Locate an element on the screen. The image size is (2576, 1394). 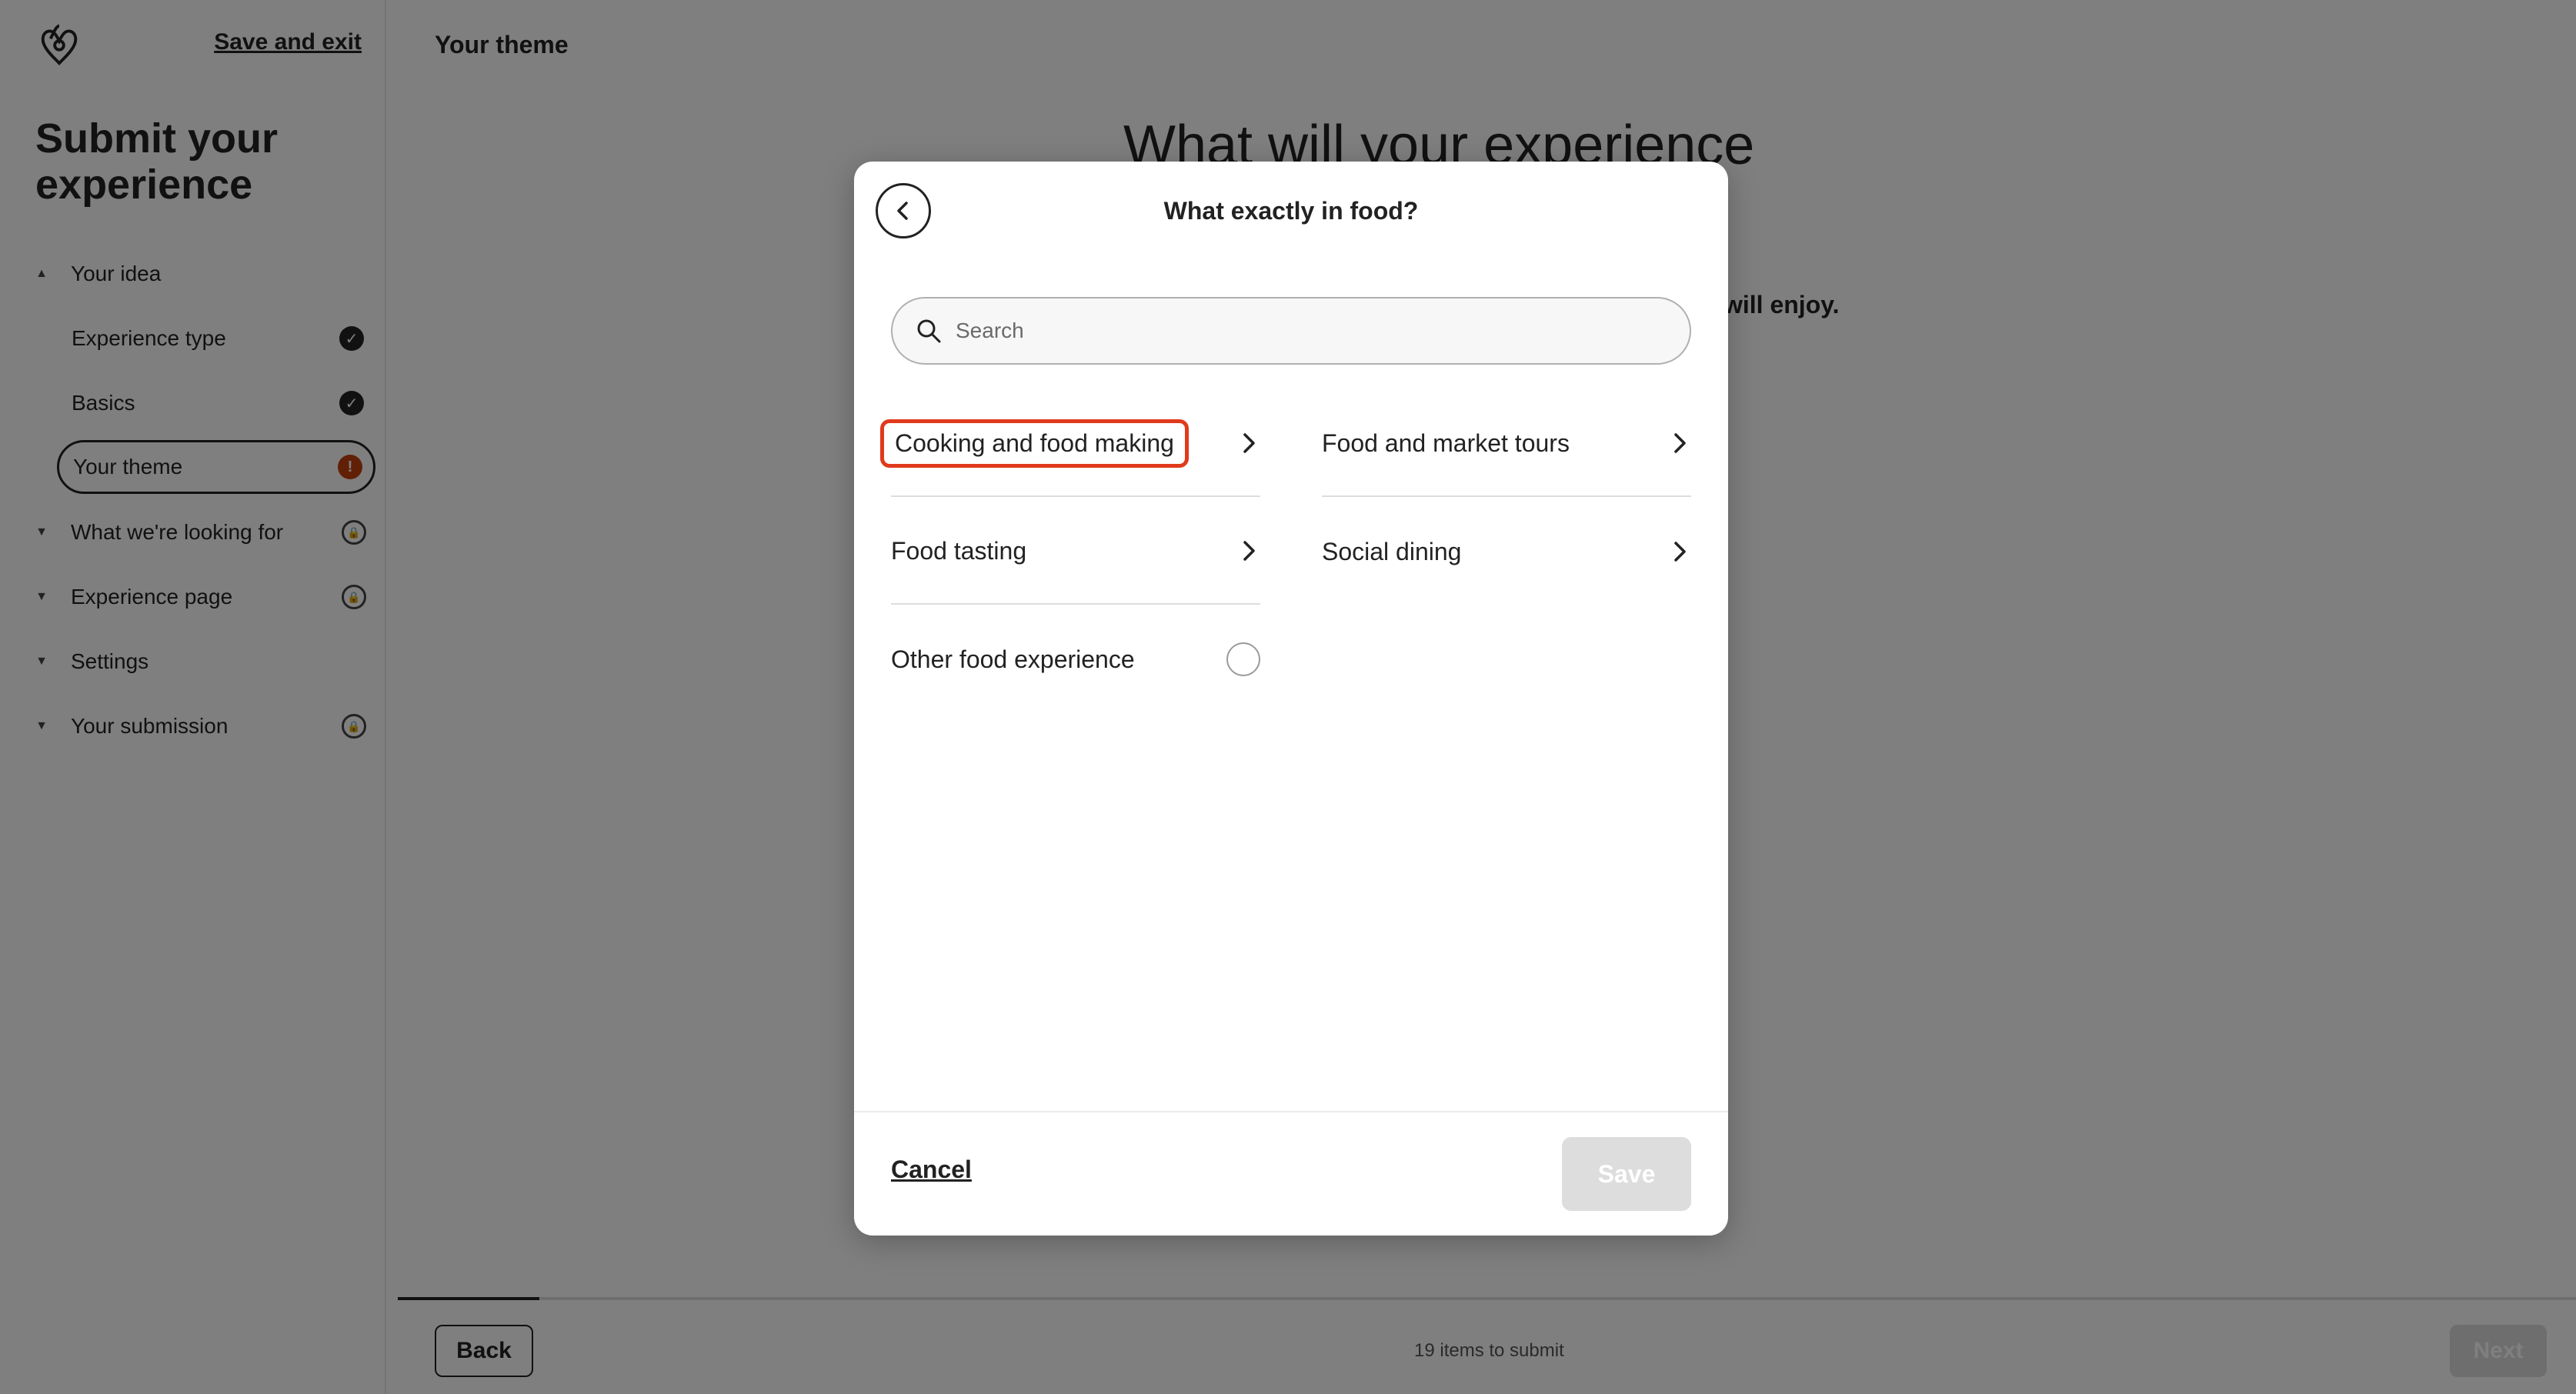
radio-button is located at coordinates (1243, 659).